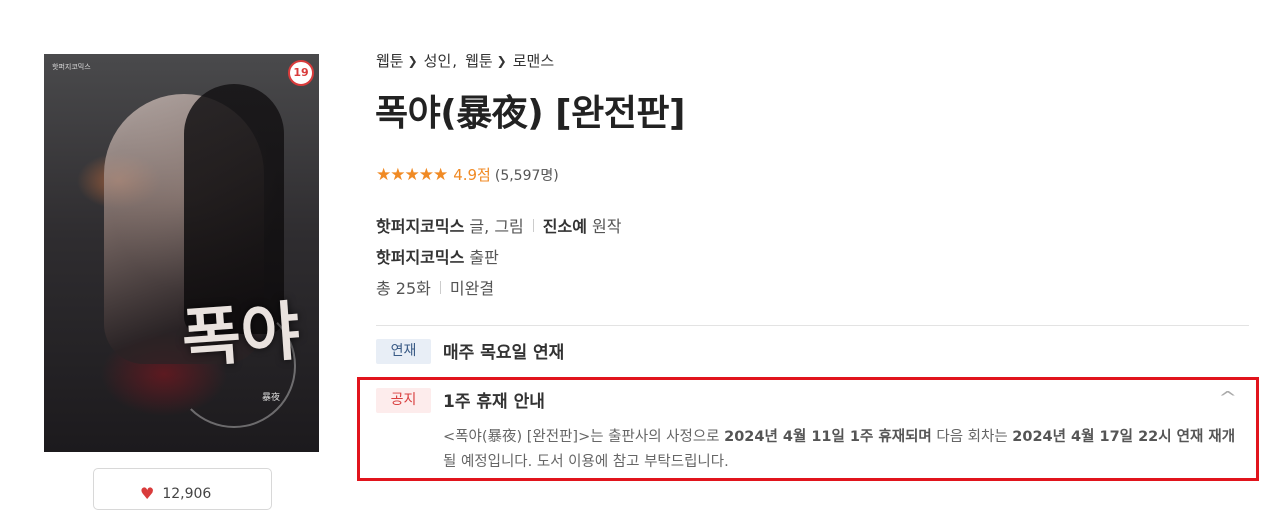  What do you see at coordinates (390, 60) in the screenshot?
I see `breadcrumb-item-webtoon: 웹툰` at bounding box center [390, 60].